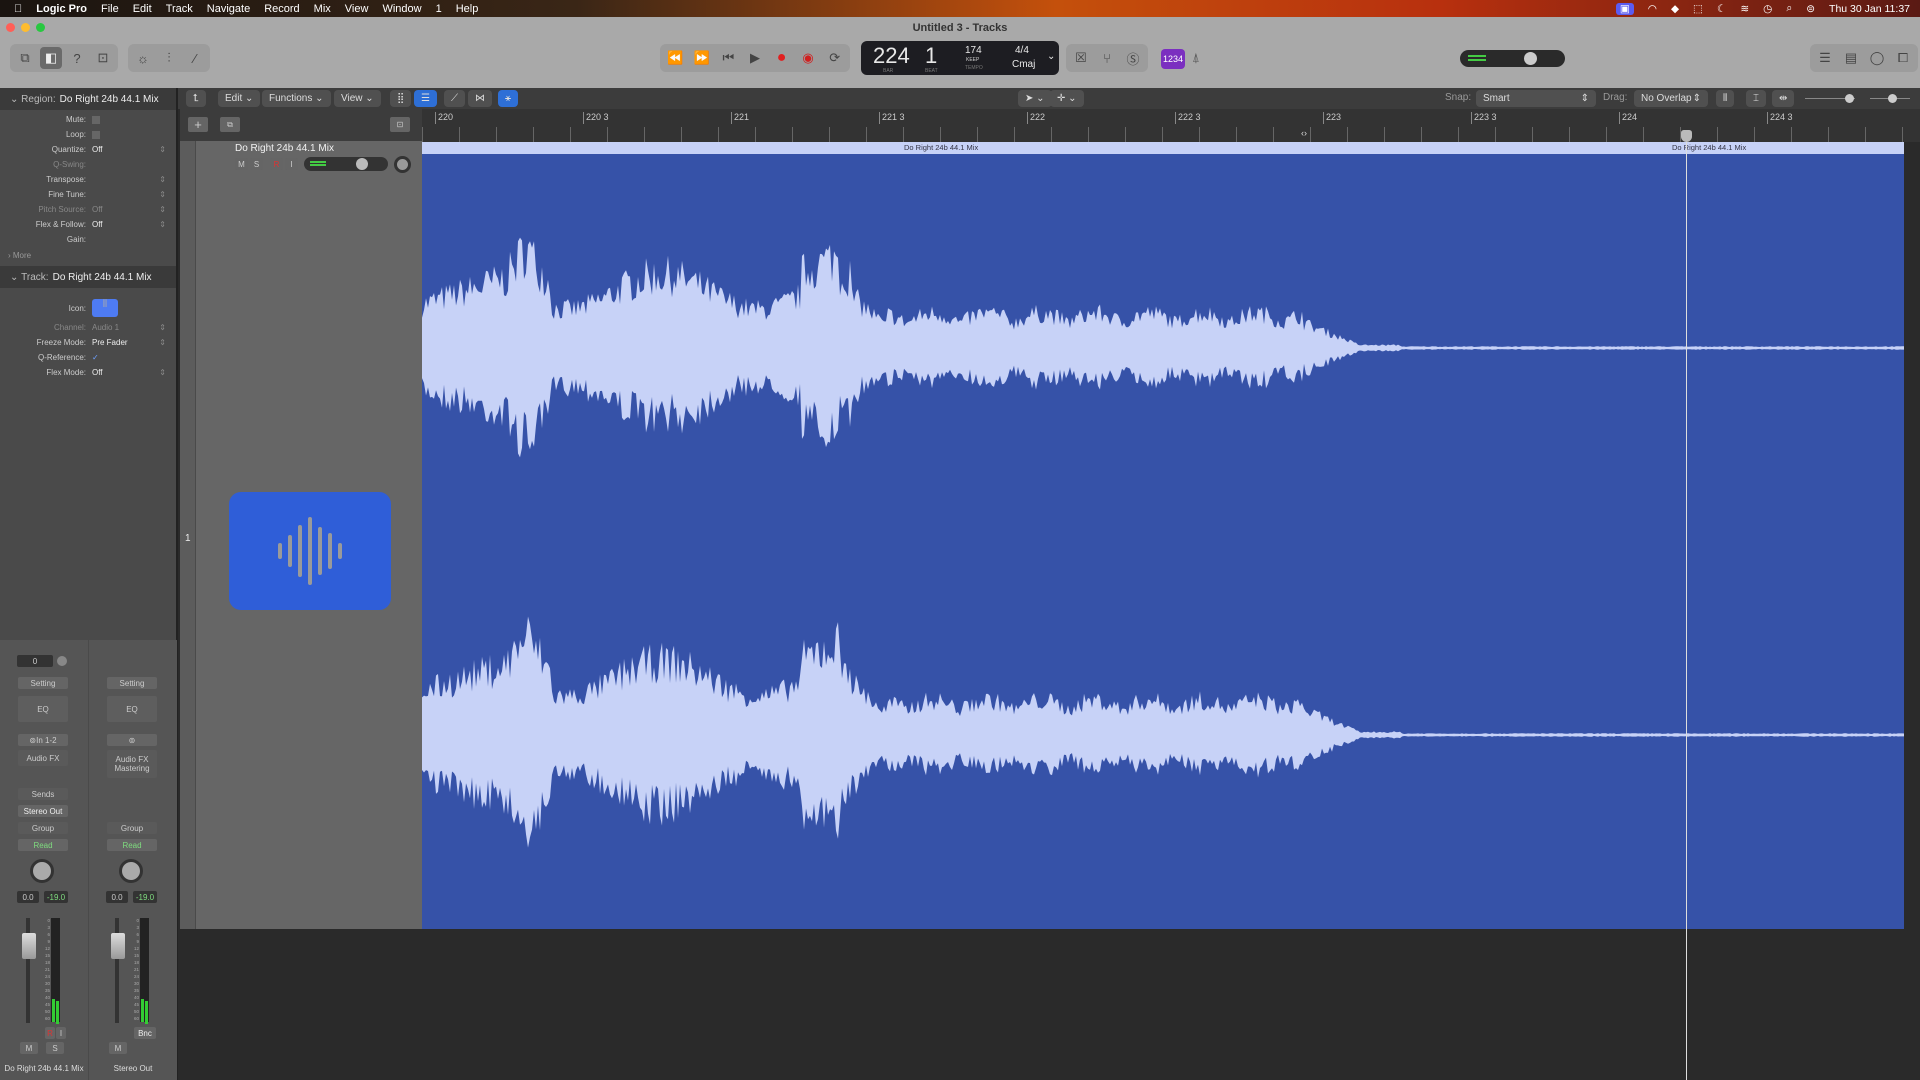 This screenshot has height=1080, width=1920. I want to click on track-mute-button: M, so click(241, 164).